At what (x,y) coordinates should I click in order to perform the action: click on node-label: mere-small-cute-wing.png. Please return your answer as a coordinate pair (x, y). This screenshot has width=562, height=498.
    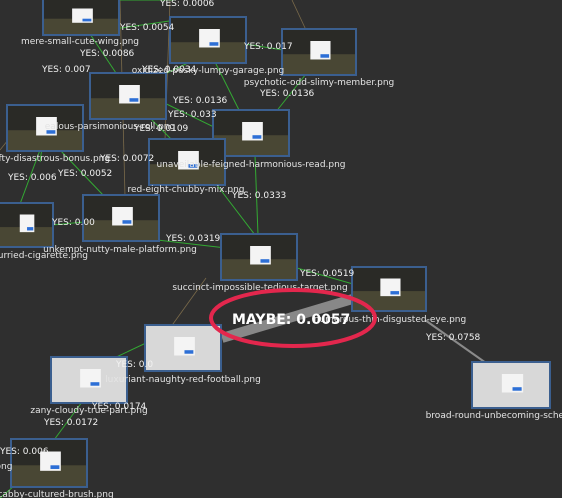
    Looking at the image, I should click on (80, 42).